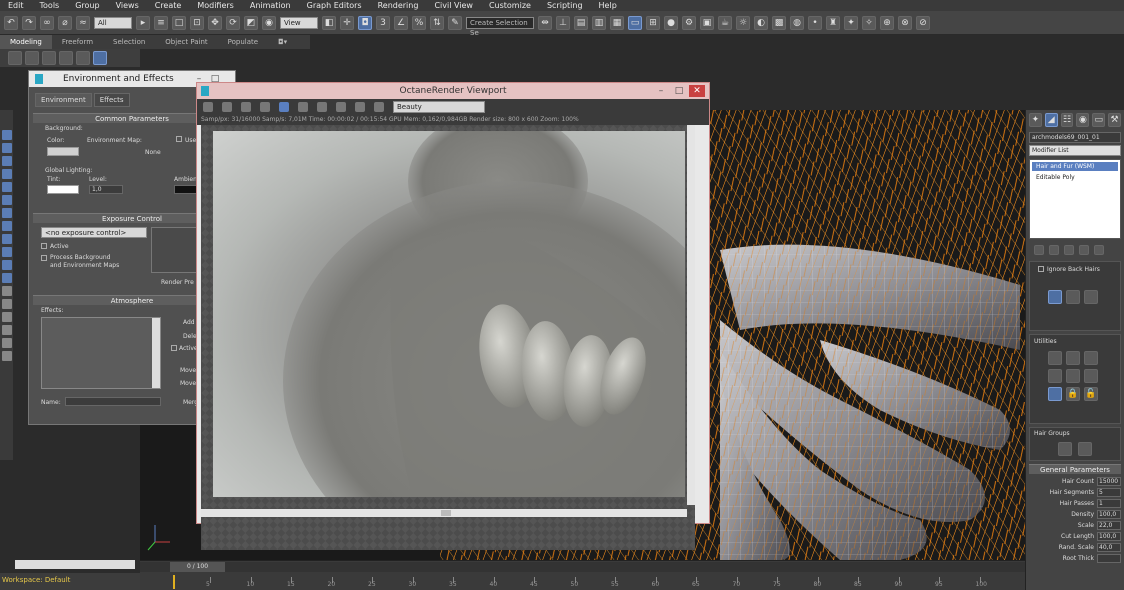 This screenshot has width=1124, height=590. What do you see at coordinates (243, 42) in the screenshot?
I see `tab-populate: Populate` at bounding box center [243, 42].